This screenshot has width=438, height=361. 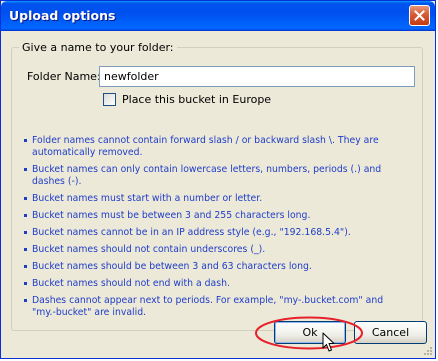 What do you see at coordinates (427, 350) in the screenshot?
I see `resize-grip-icon` at bounding box center [427, 350].